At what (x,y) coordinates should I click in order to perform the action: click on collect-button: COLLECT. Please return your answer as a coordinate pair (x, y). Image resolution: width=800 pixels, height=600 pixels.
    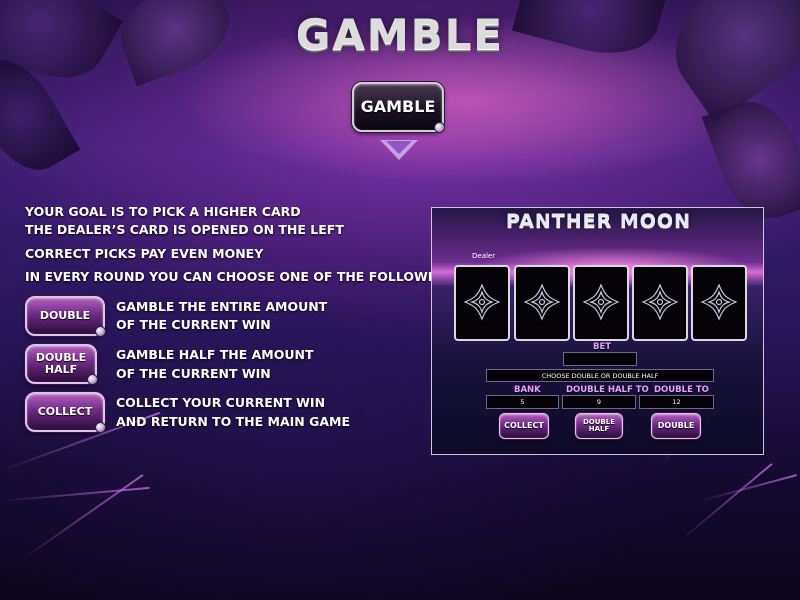
    Looking at the image, I should click on (65, 412).